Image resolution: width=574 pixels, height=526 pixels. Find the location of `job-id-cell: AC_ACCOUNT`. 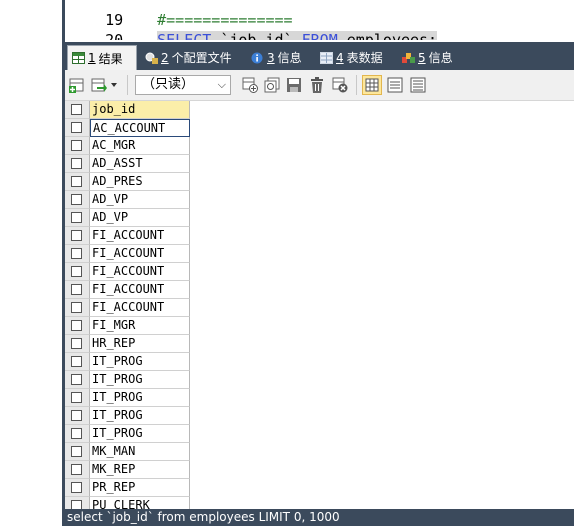

job-id-cell: AC_ACCOUNT is located at coordinates (140, 128).